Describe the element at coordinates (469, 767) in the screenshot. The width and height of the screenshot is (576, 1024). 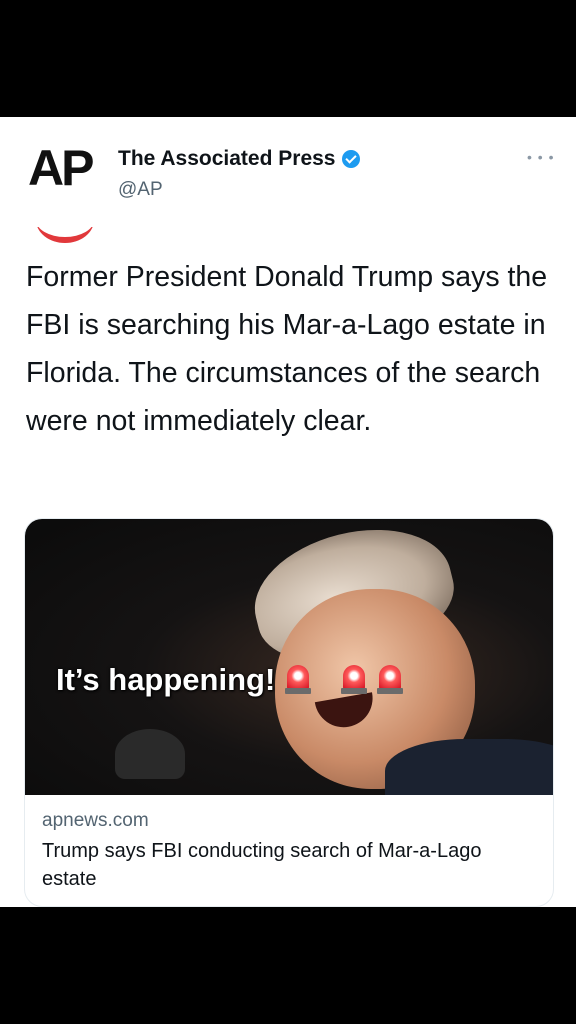
I see `photo-suit-shape` at that location.